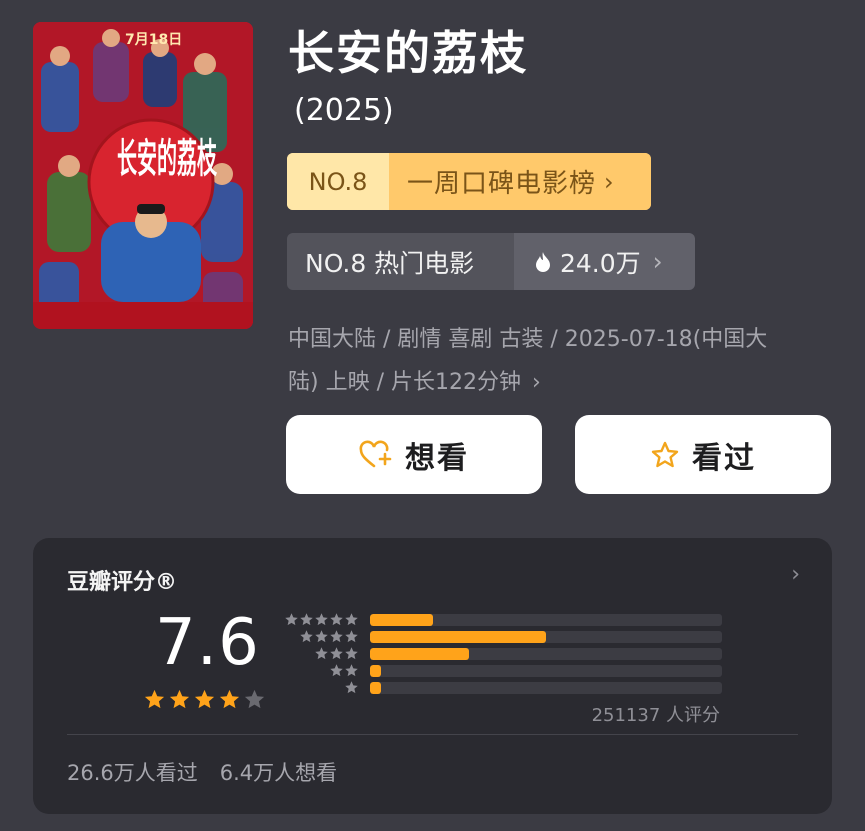 Image resolution: width=865 pixels, height=831 pixels. Describe the element at coordinates (404, 382) in the screenshot. I see `meta-line-2: 陆) 上映 / 片长122分钟` at that location.